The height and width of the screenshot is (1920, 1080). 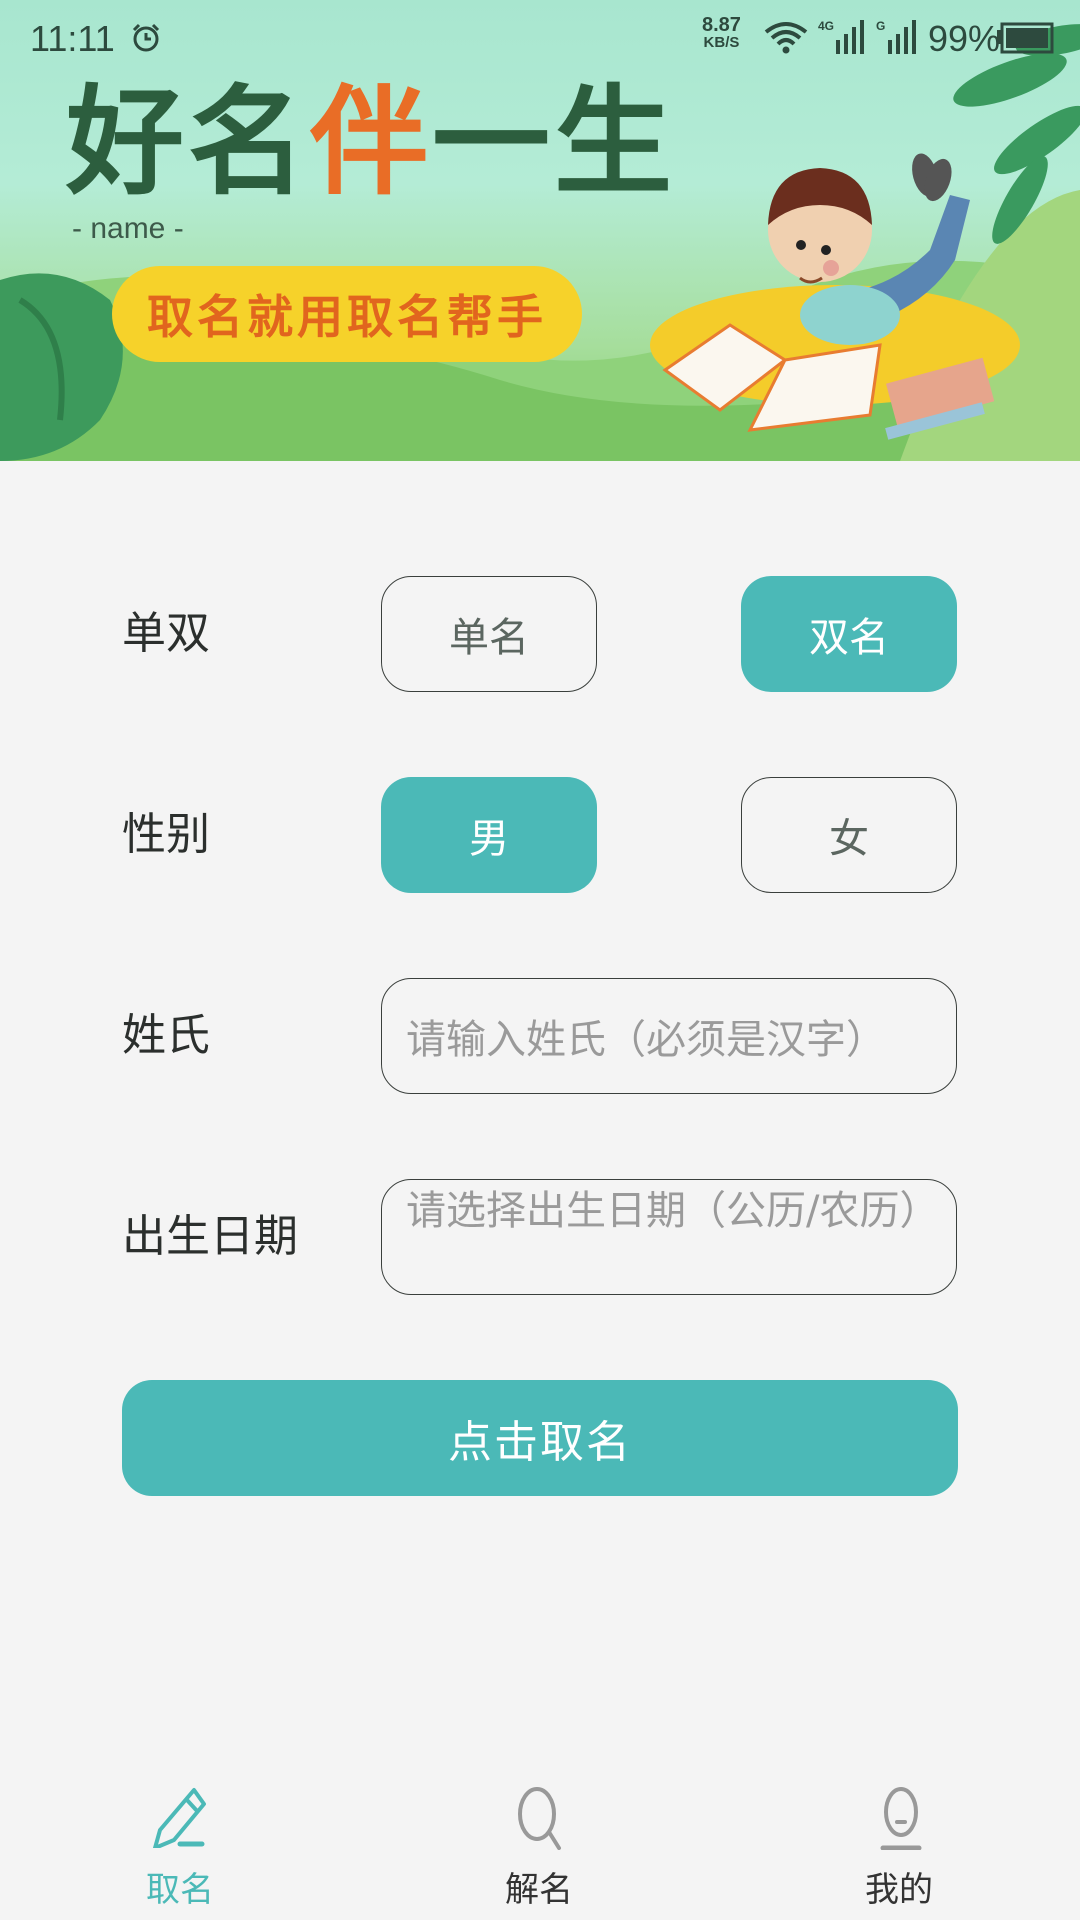 What do you see at coordinates (128, 228) in the screenshot?
I see `banner-subtitle: - name -` at bounding box center [128, 228].